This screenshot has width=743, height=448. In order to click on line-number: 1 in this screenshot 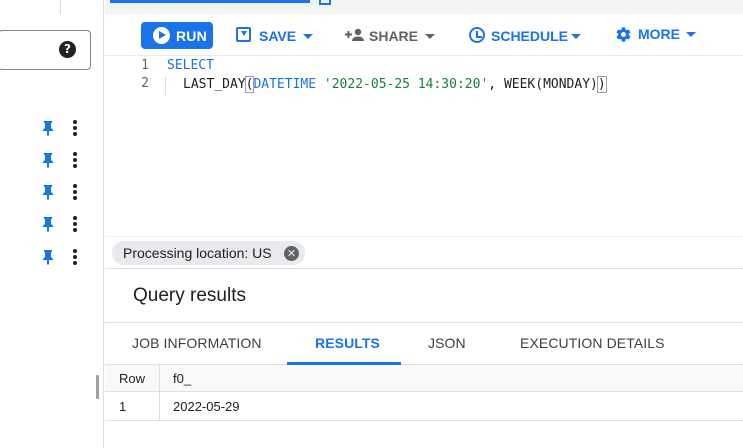, I will do `click(145, 65)`.